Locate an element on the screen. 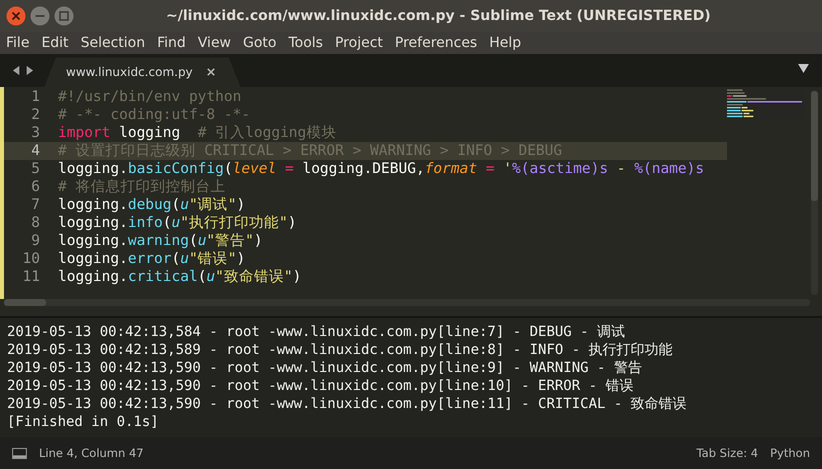  code-line: import logging # 引入logging模块 is located at coordinates (197, 133).